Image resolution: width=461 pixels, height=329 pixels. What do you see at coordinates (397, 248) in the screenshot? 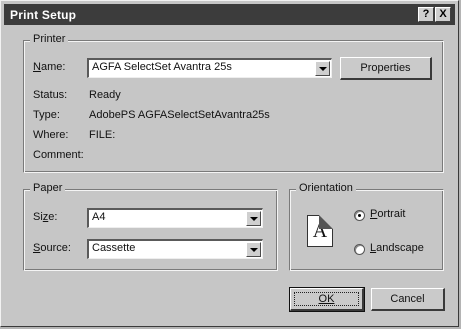
I see `landscape-label: Landscape` at bounding box center [397, 248].